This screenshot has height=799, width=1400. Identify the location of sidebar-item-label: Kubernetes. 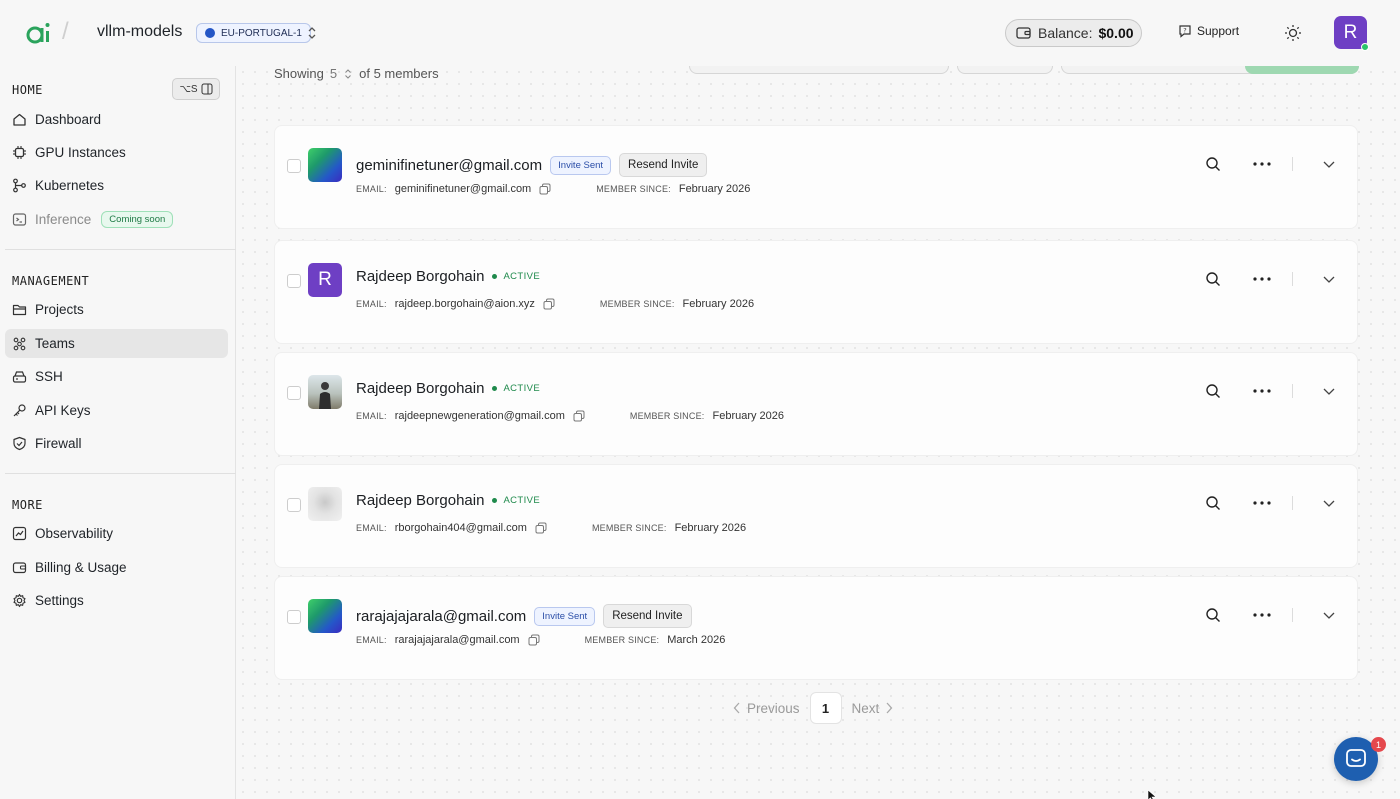
(70, 185).